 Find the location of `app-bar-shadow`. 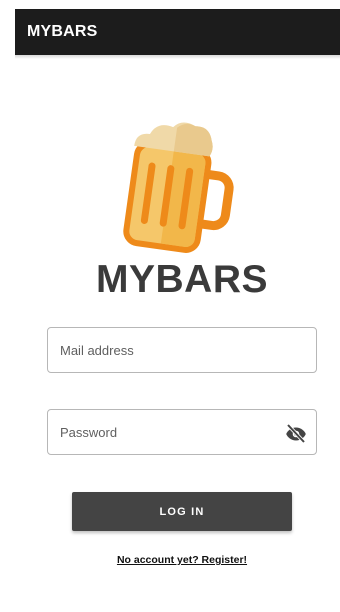

app-bar-shadow is located at coordinates (177, 57).